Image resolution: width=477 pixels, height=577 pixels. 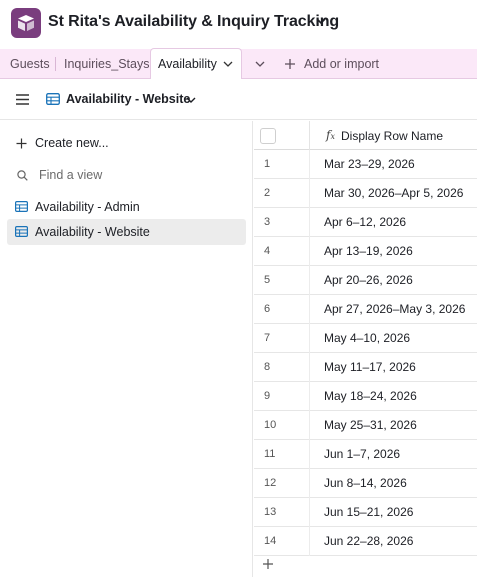 What do you see at coordinates (106, 64) in the screenshot?
I see `tab-inquiries-stays: Inquiries_Stays` at bounding box center [106, 64].